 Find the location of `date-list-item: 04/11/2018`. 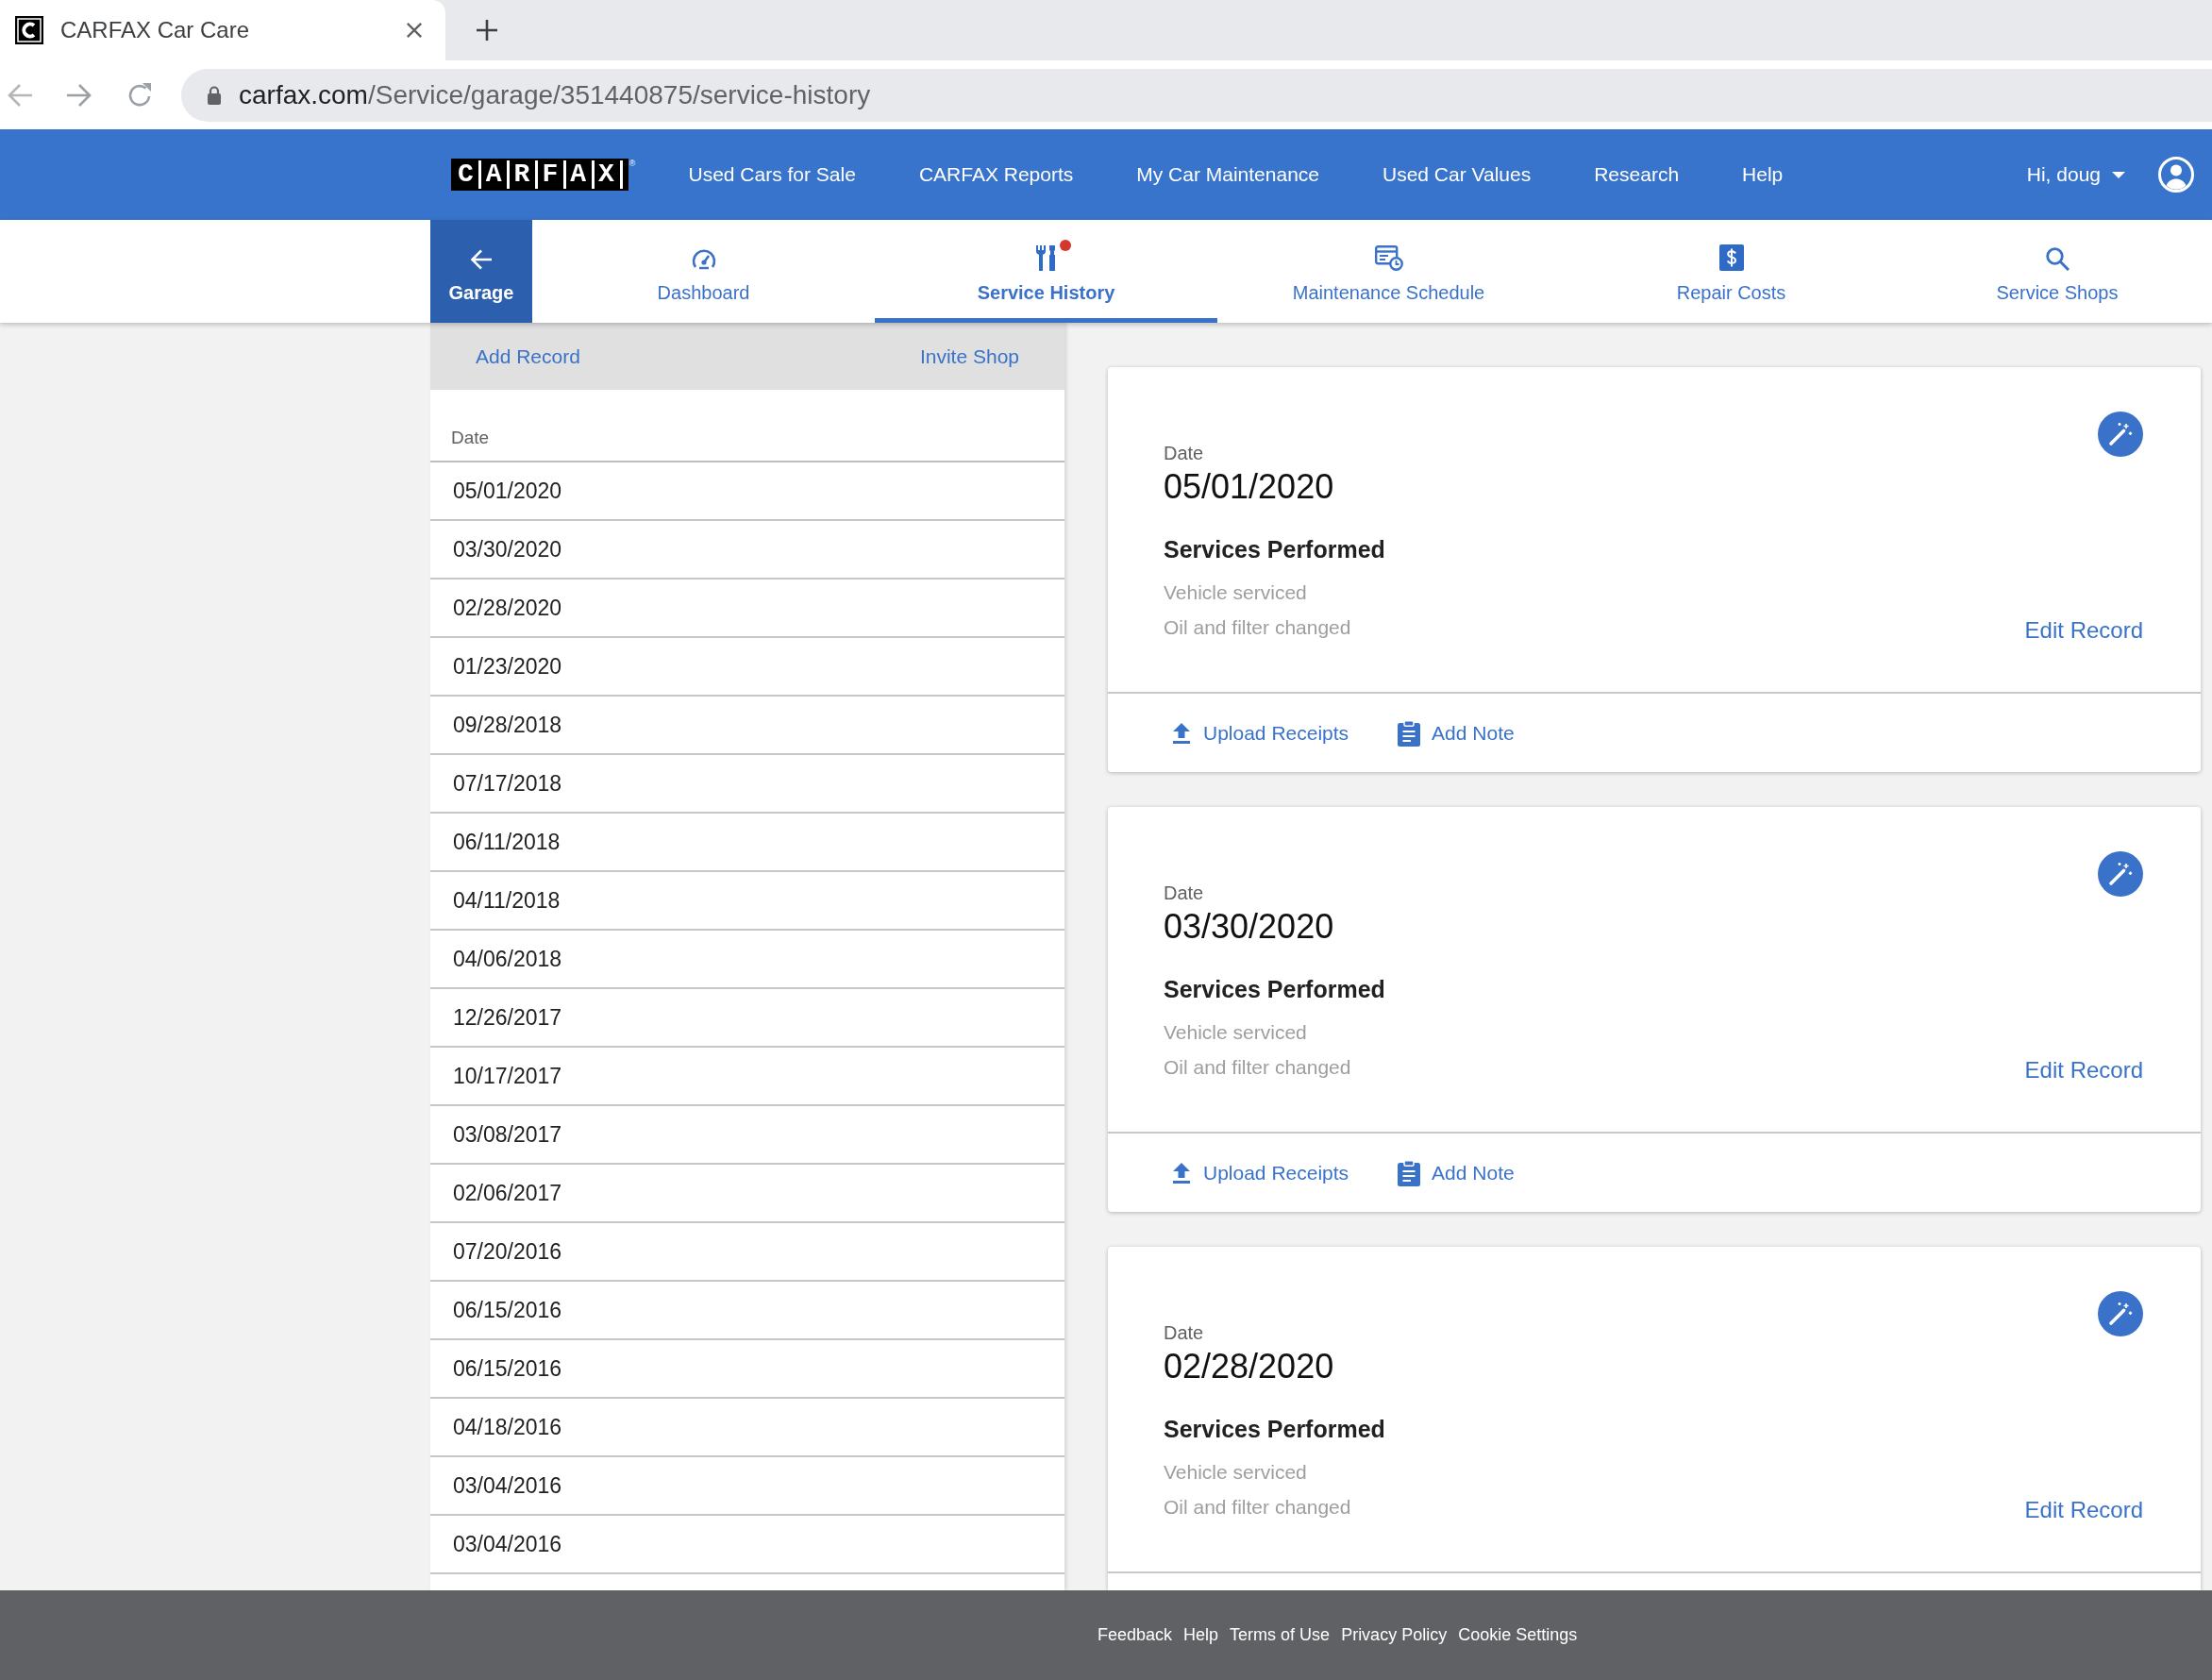

date-list-item: 04/11/2018 is located at coordinates (747, 901).